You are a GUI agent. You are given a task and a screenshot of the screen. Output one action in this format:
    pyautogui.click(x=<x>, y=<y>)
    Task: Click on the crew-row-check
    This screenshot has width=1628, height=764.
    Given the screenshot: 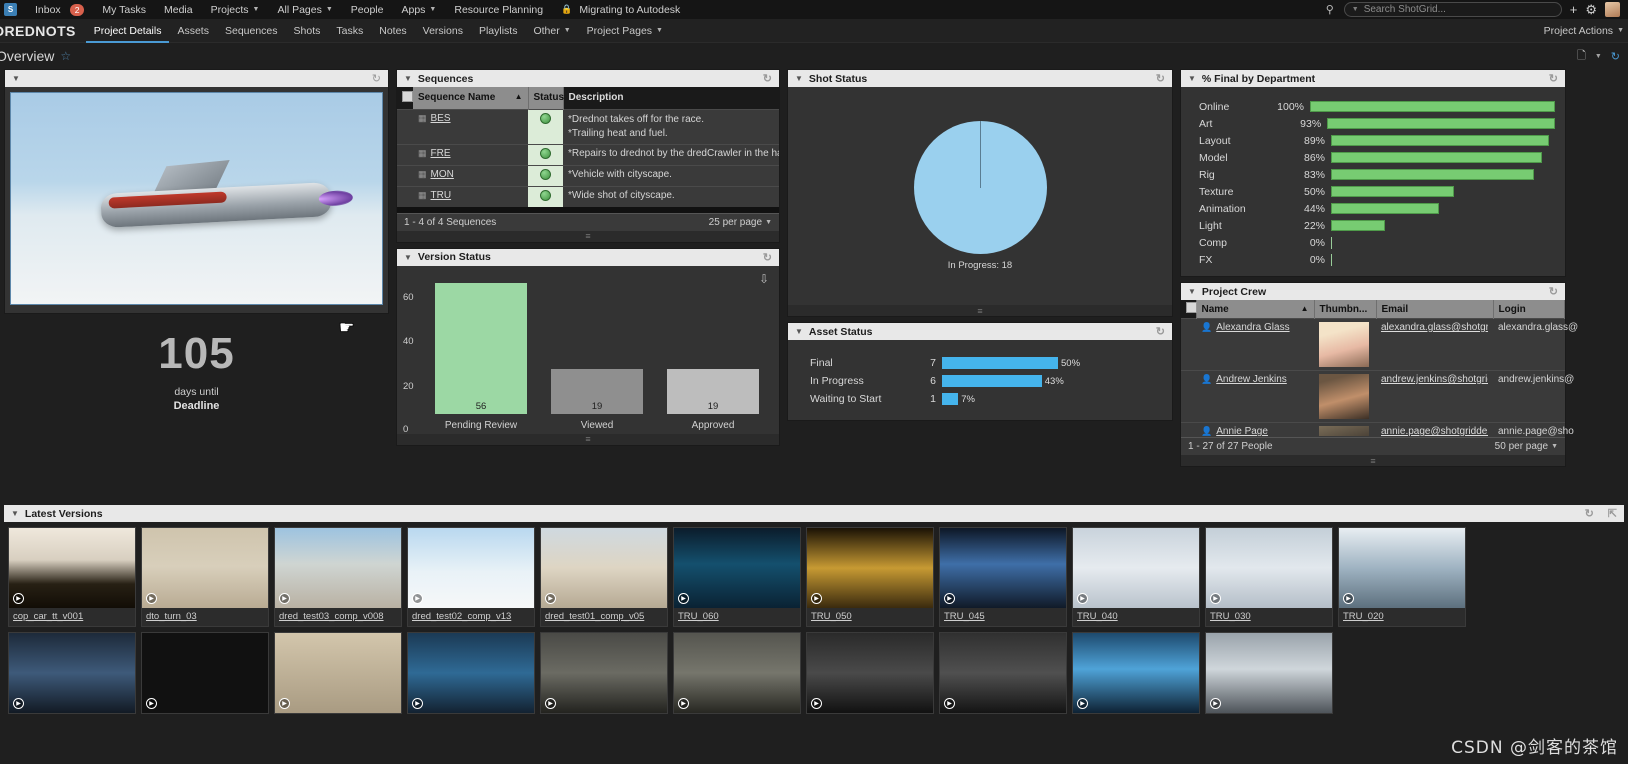 What is the action you would take?
    pyautogui.click(x=1188, y=344)
    